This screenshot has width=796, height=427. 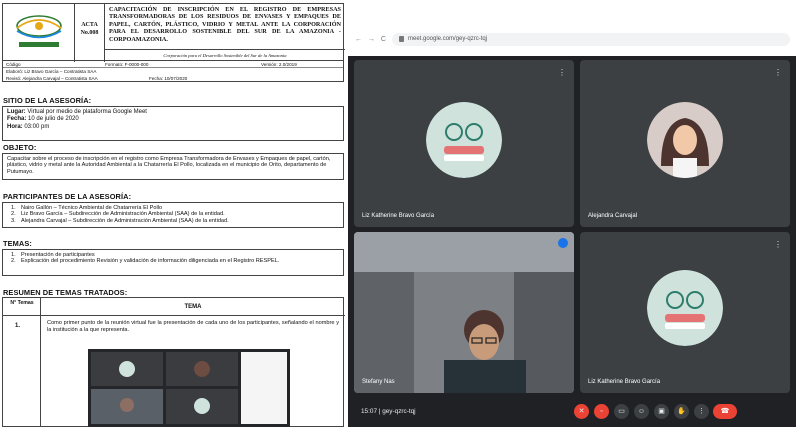 I want to click on browser-toolbar: ← → C meet.google.com/gey-qzrc-tqj, so click(x=572, y=28).